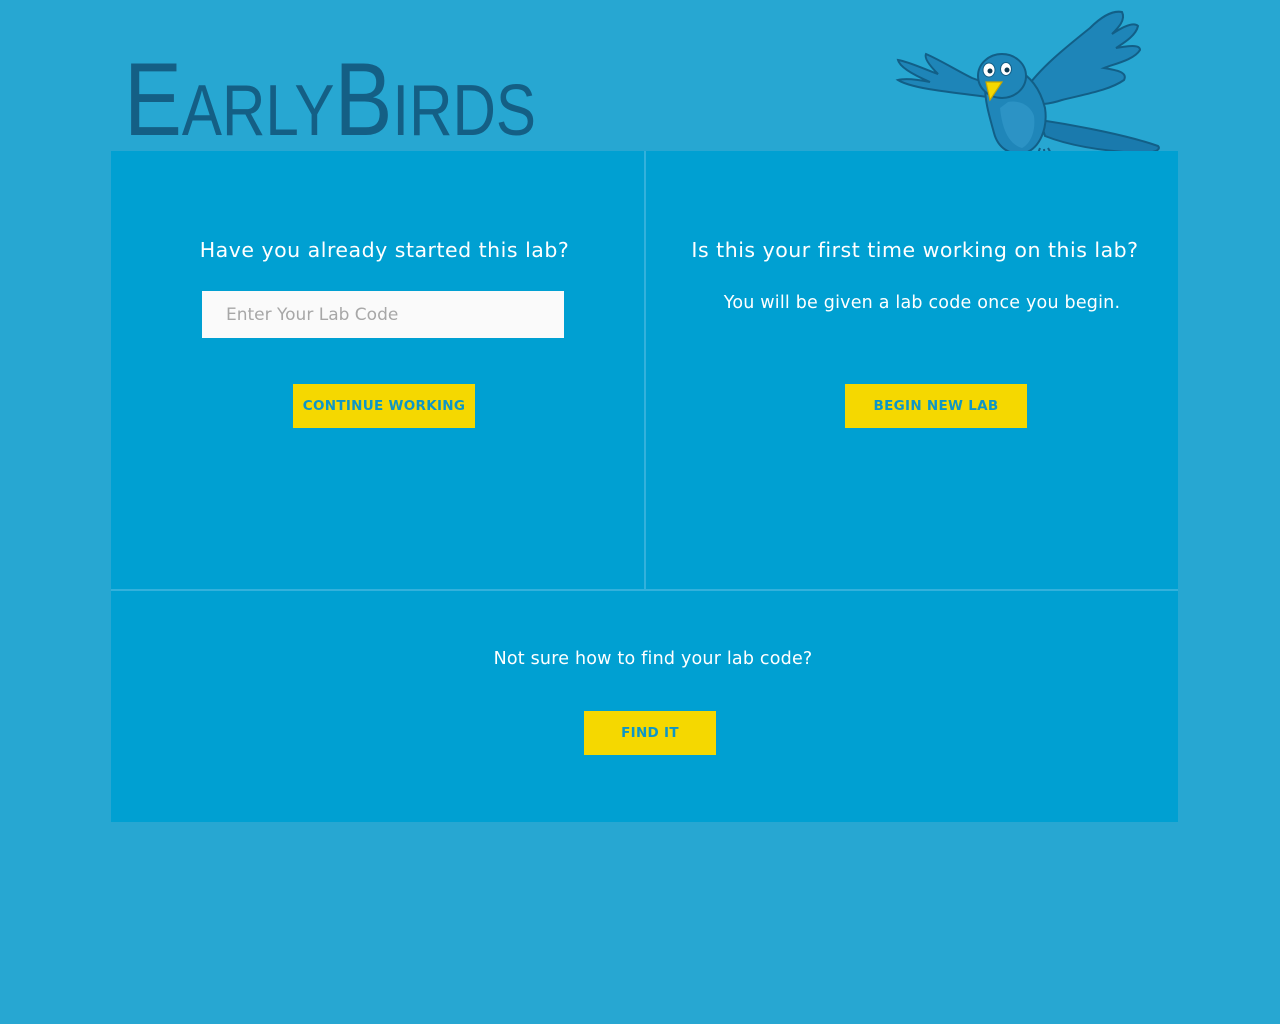 This screenshot has height=1024, width=1280. I want to click on bluebird-mascot-icon, so click(1027, 86).